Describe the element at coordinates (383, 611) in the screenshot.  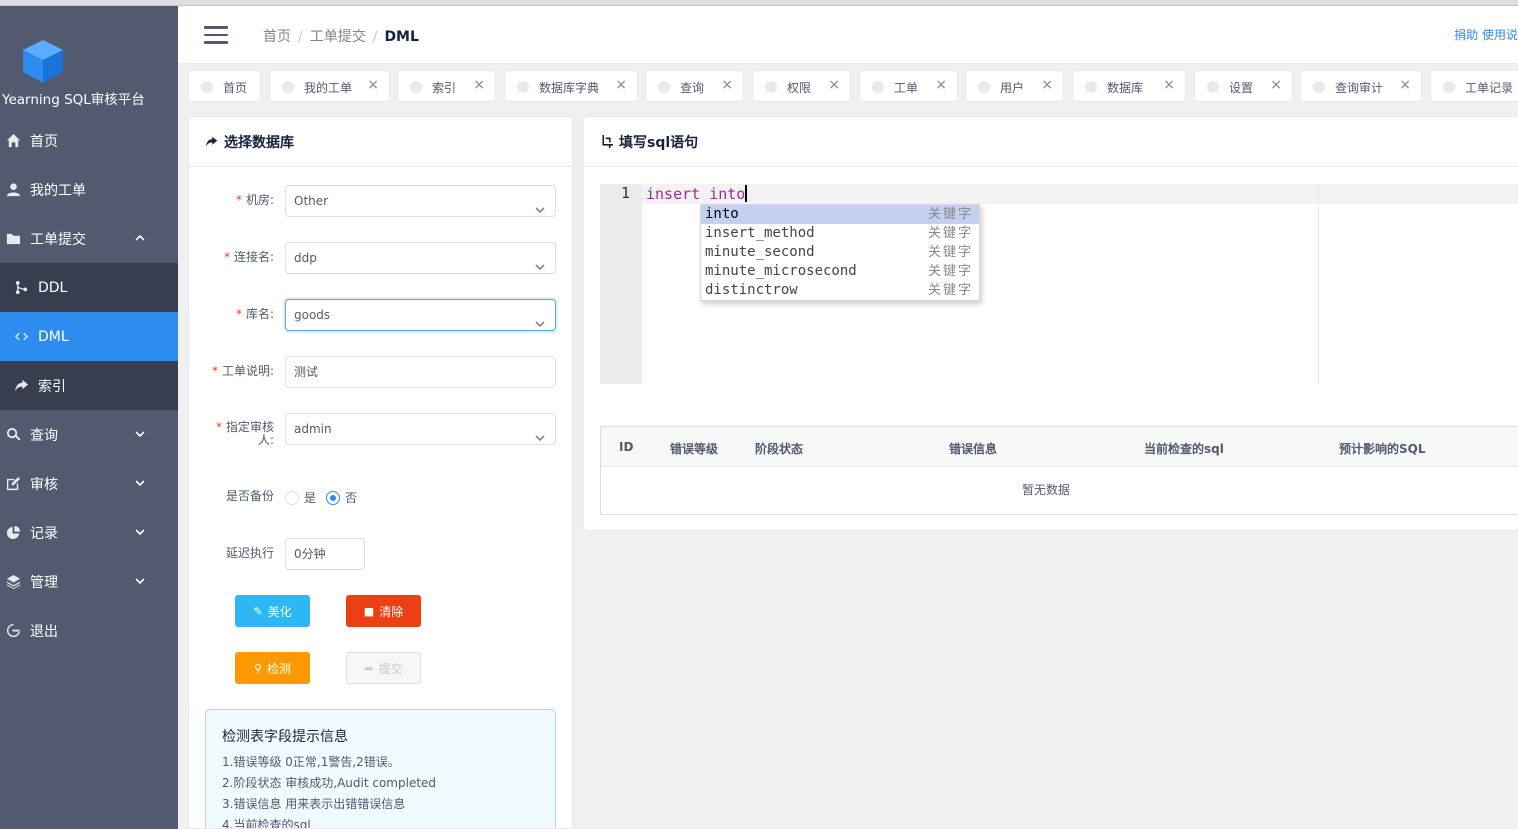
I see `clear-button: ■ 清除` at that location.